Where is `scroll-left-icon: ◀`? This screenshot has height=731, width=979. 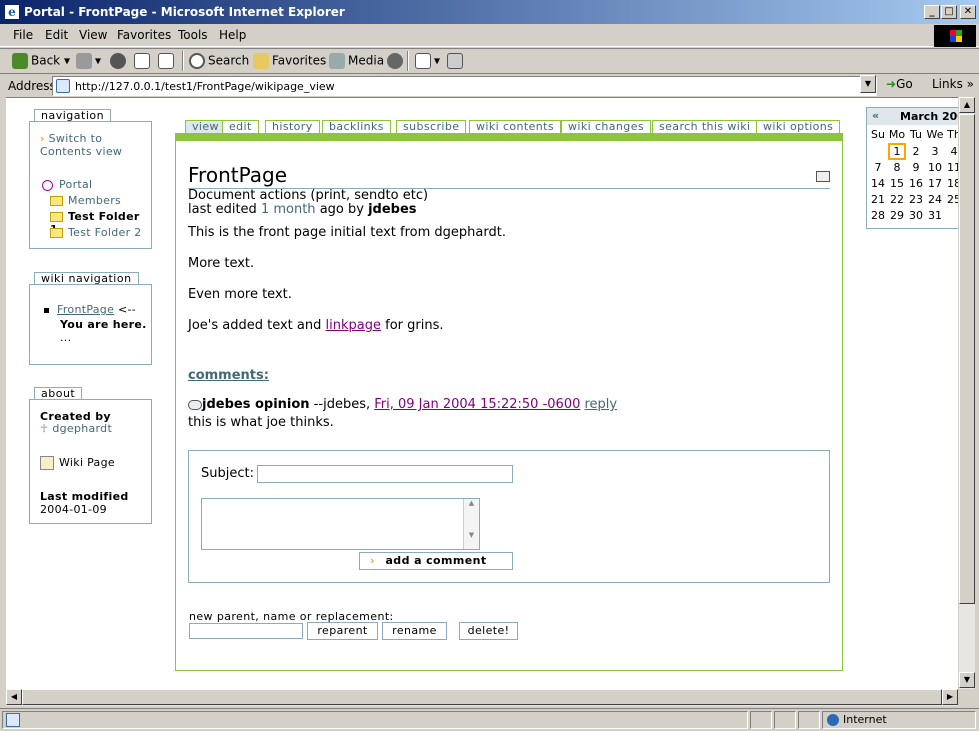
scroll-left-icon: ◀ is located at coordinates (14, 697).